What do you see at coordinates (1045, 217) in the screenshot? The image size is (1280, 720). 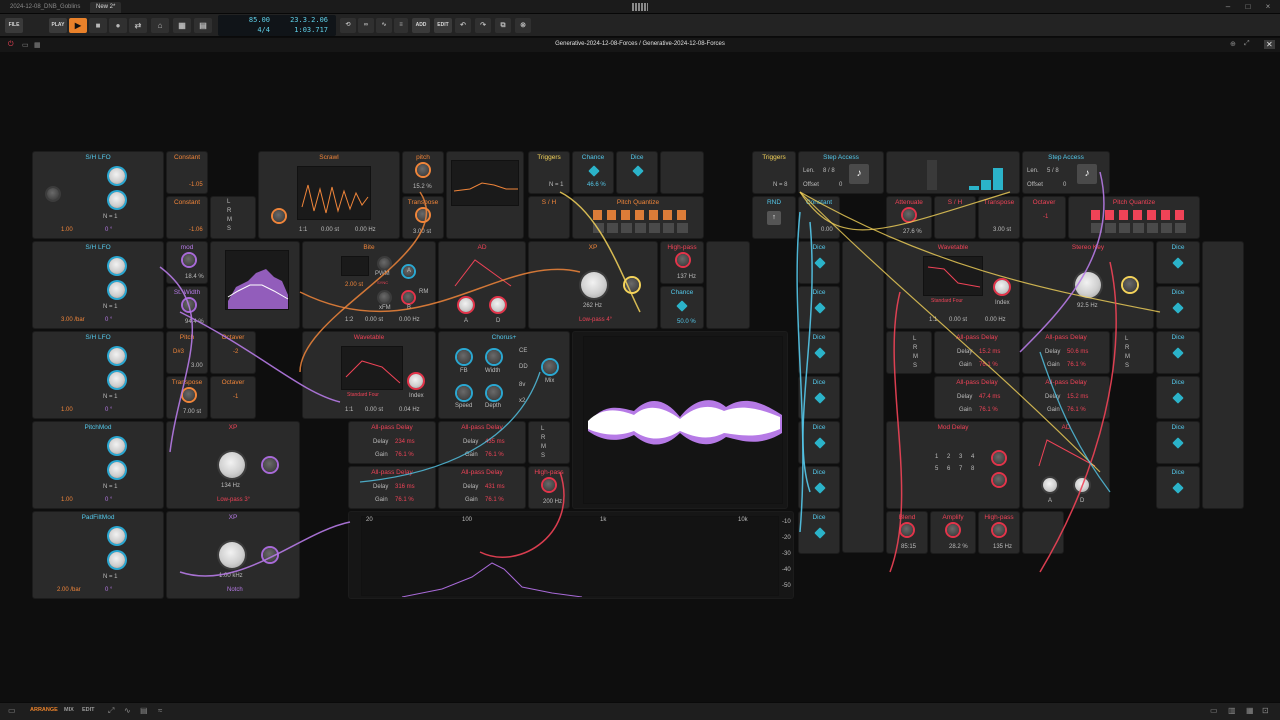 I see `octave-value: -1` at bounding box center [1045, 217].